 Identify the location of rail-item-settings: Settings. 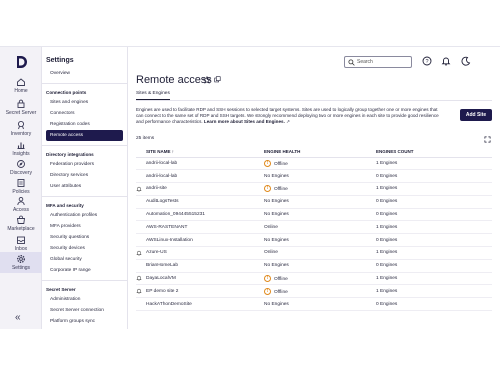
(21, 262).